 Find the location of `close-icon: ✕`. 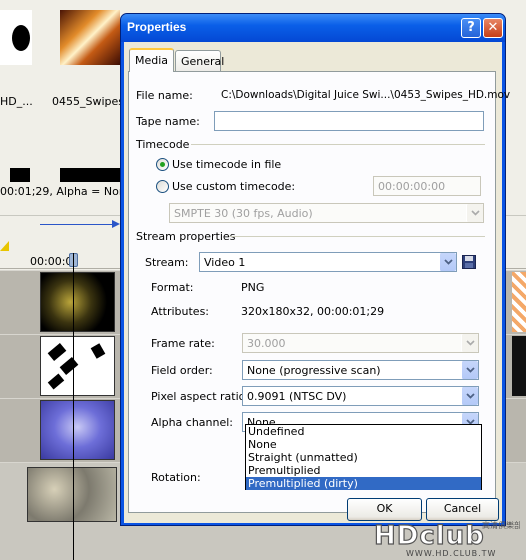

close-icon: ✕ is located at coordinates (493, 27).